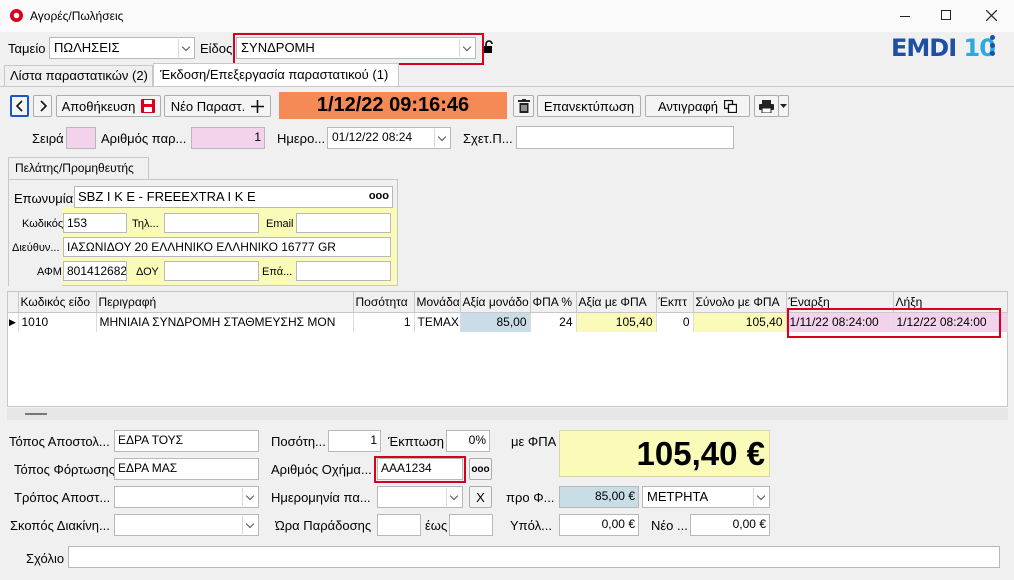 This screenshot has width=1014, height=580. I want to click on column-header: Κωδικός είδο, so click(57, 302).